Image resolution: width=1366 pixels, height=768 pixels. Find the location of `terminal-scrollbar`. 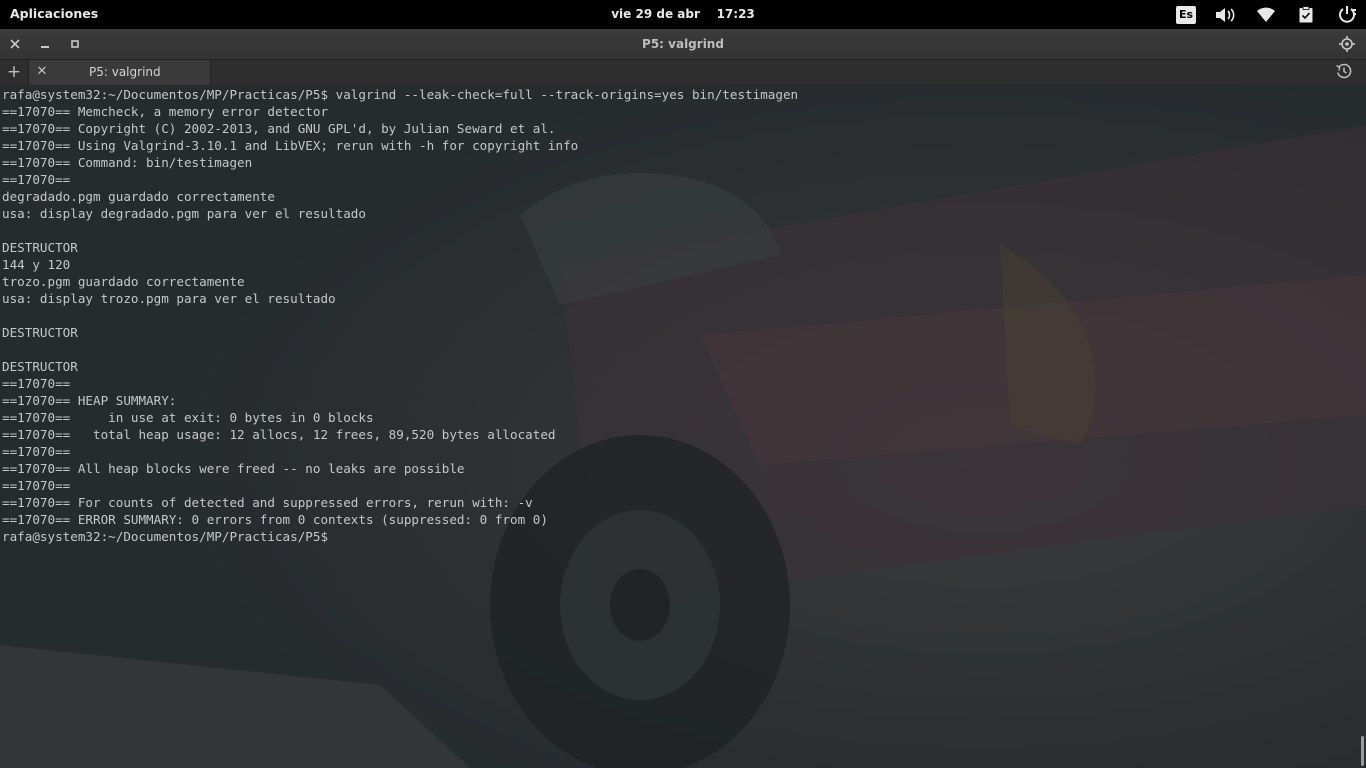

terminal-scrollbar is located at coordinates (1362, 751).